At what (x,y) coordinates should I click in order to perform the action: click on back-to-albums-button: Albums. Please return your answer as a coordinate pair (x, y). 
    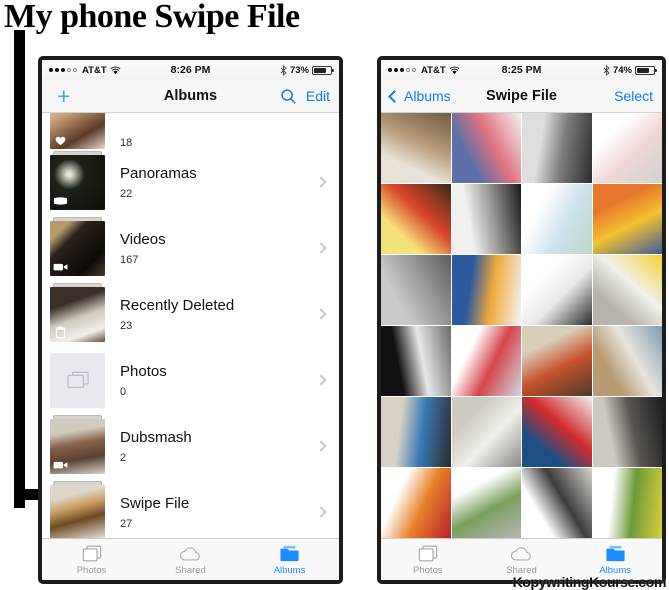
    Looking at the image, I should click on (419, 96).